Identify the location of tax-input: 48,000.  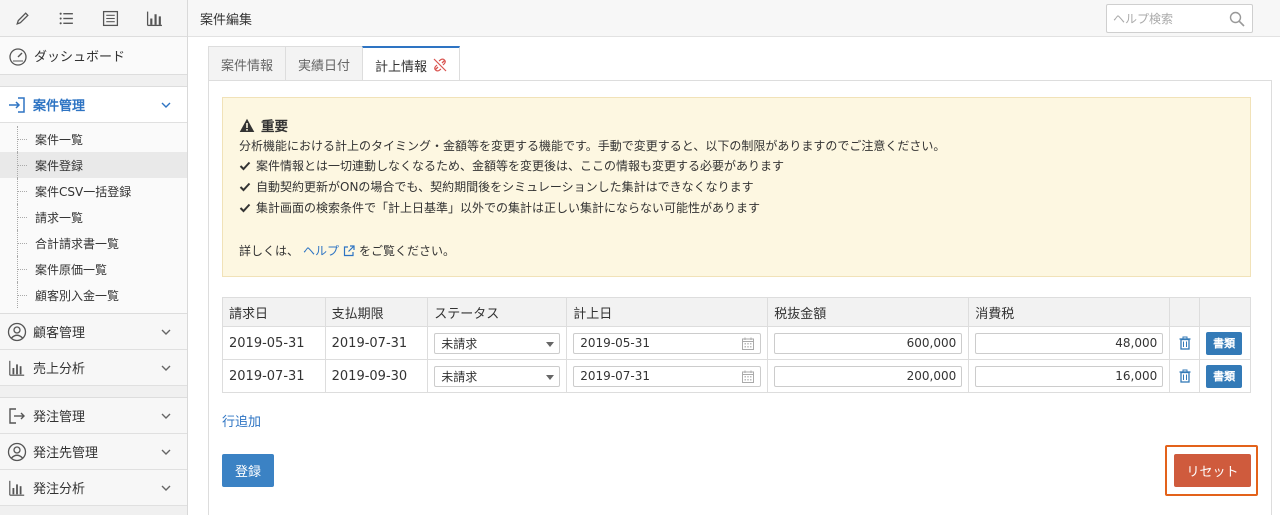
(1069, 343).